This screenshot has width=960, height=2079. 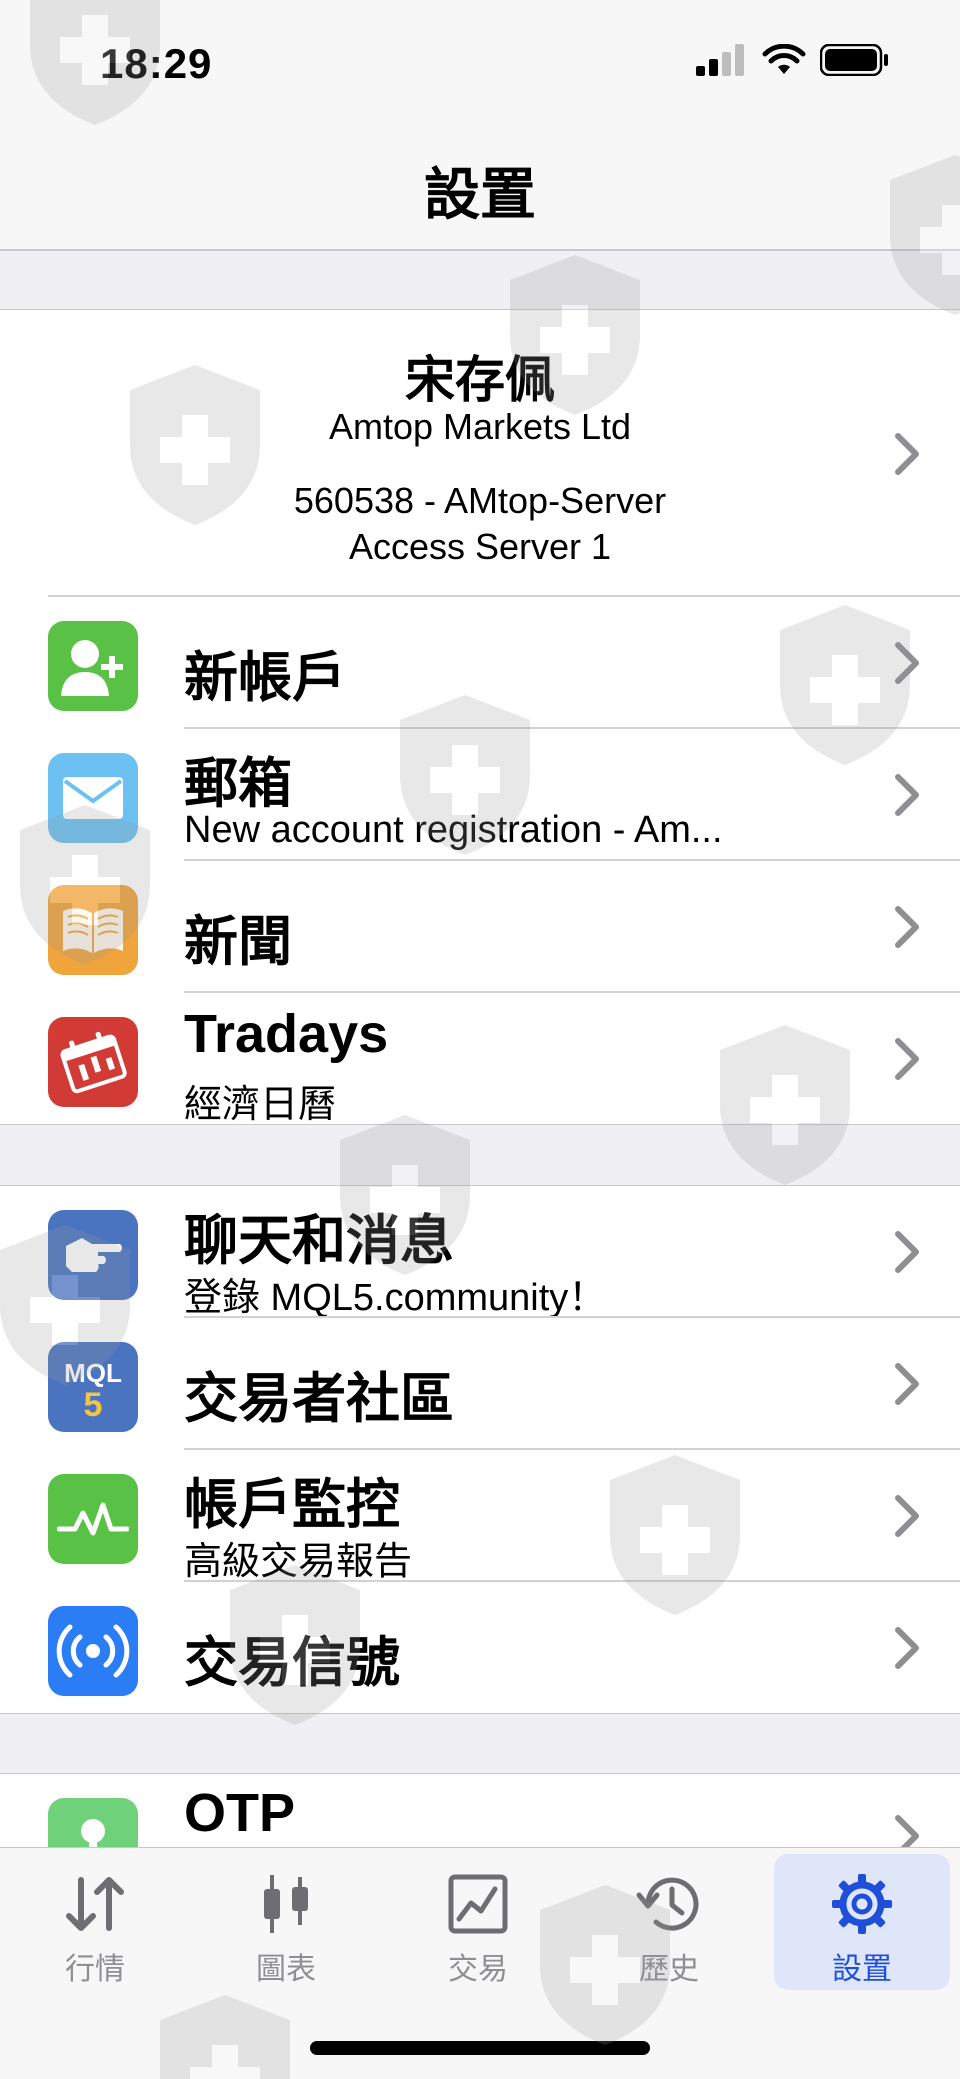 I want to click on mql5-icon: MQL 5, so click(x=93, y=1387).